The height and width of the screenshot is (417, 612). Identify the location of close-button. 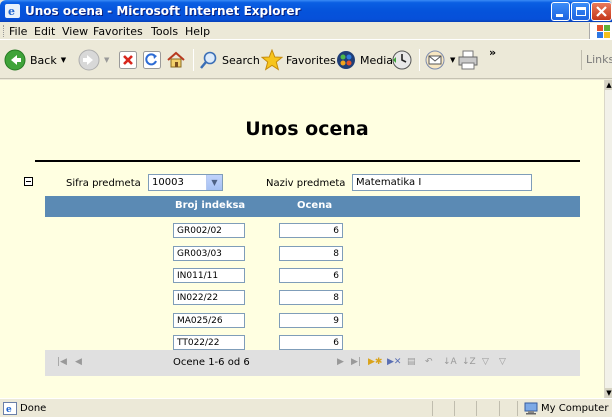
(601, 11).